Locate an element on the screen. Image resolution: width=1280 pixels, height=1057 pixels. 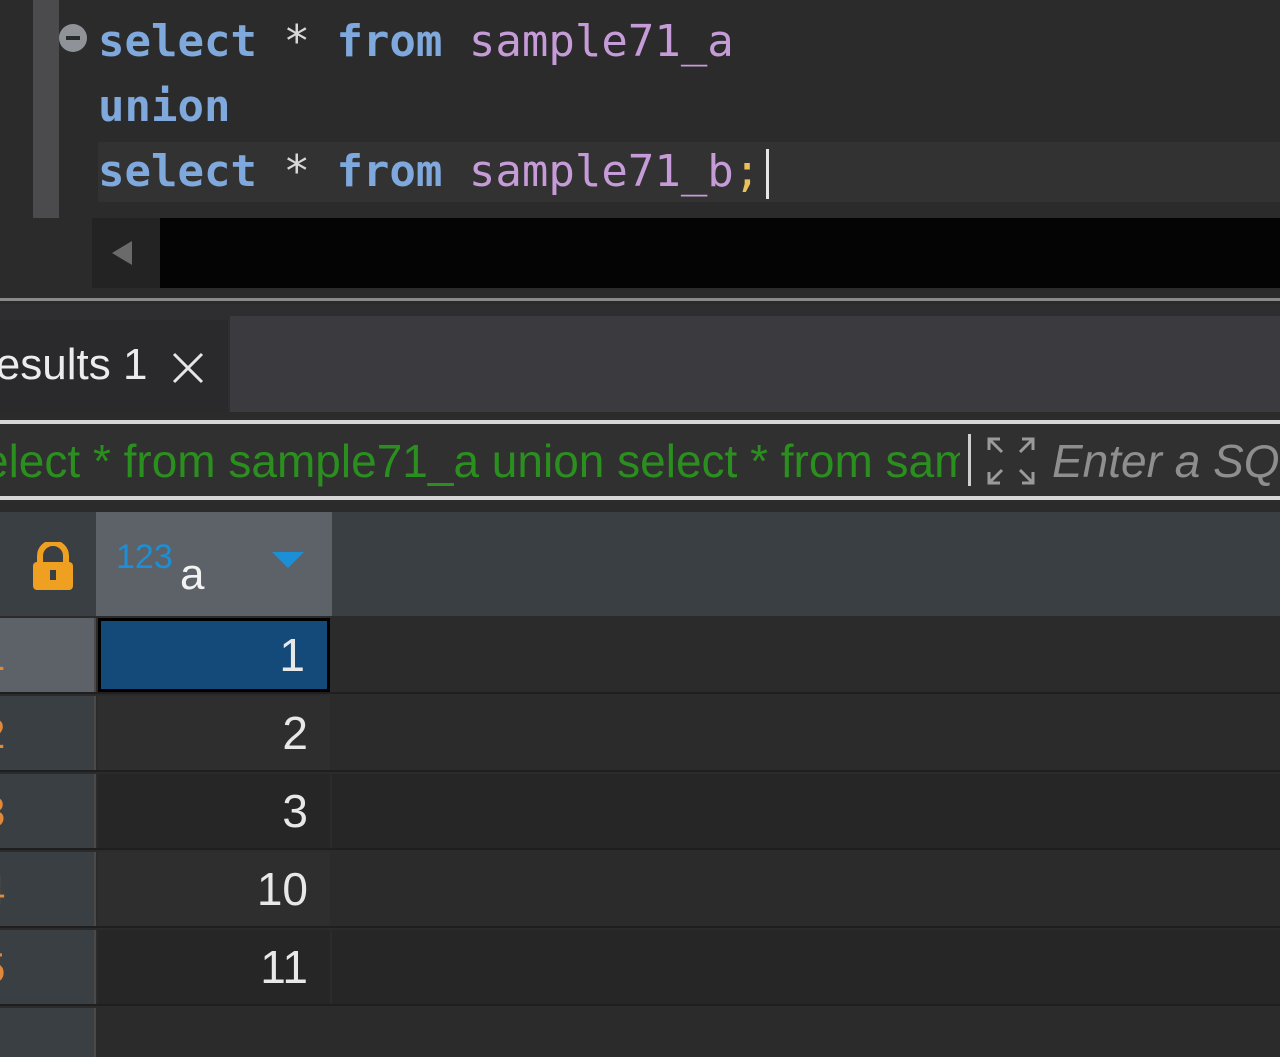
code-token-kw: union is located at coordinates (164, 106).